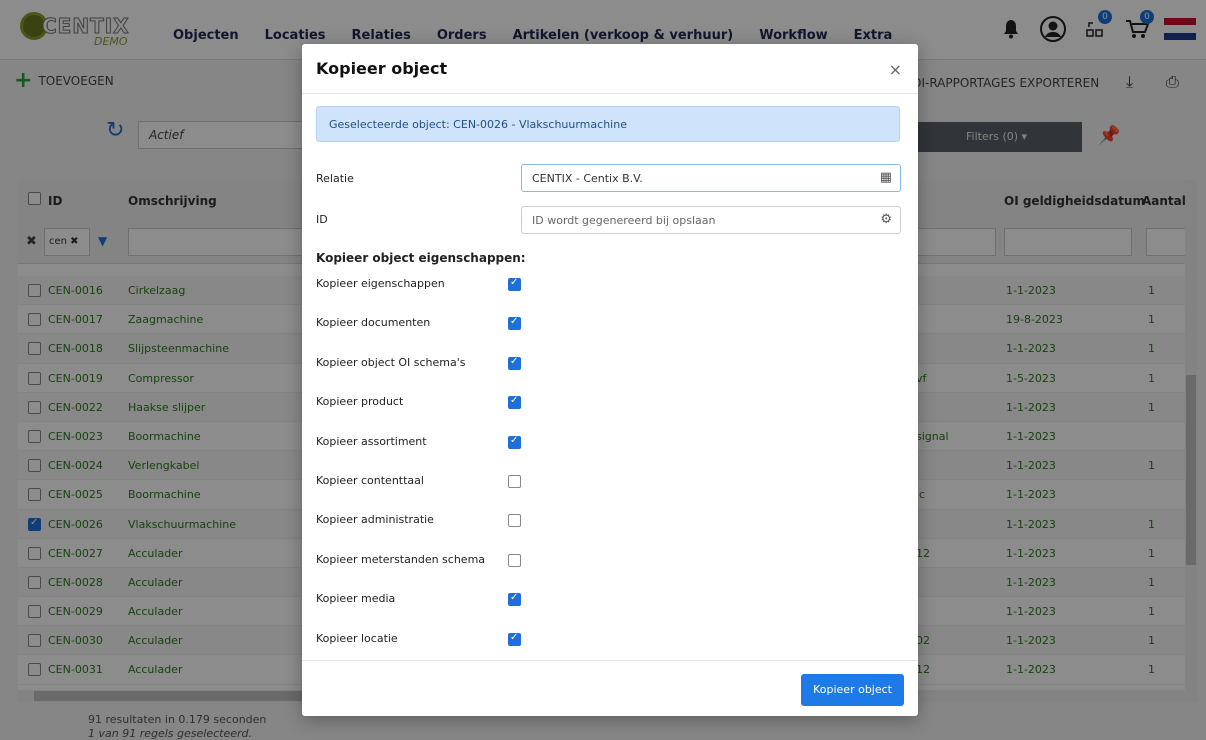 The width and height of the screenshot is (1206, 740). I want to click on id-label: ID, so click(322, 219).